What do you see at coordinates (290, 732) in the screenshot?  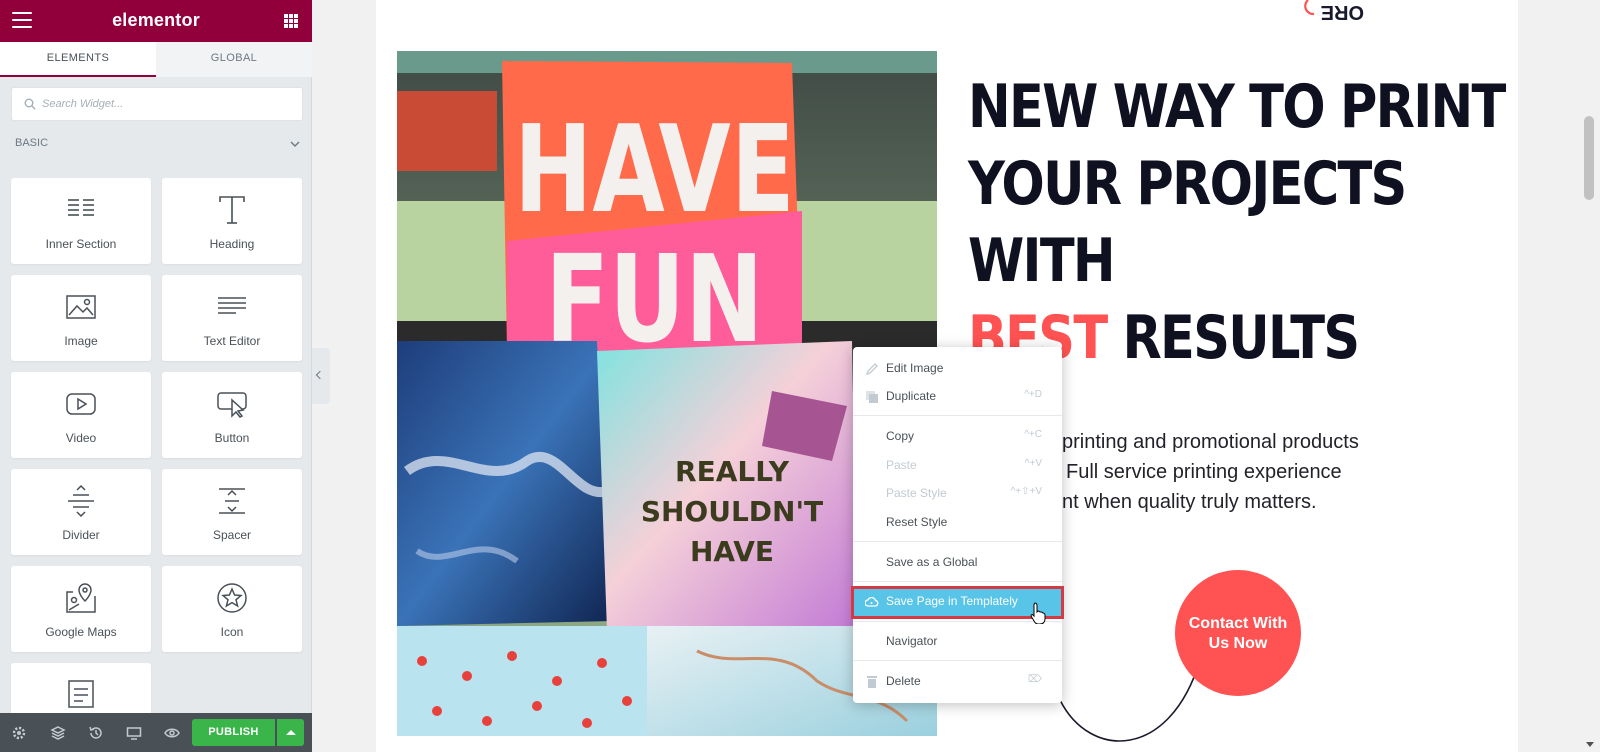 I see `publish-options-button` at bounding box center [290, 732].